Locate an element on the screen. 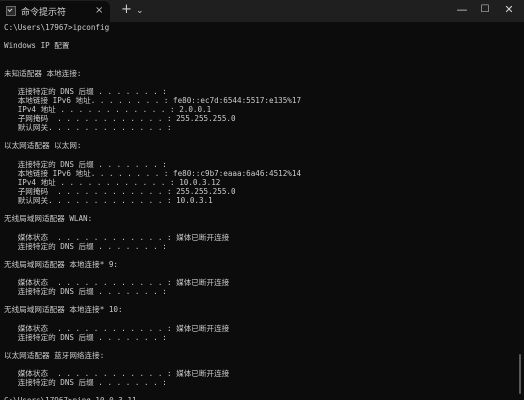 This screenshot has width=524, height=400. maximize-icon: ☐ is located at coordinates (485, 10).